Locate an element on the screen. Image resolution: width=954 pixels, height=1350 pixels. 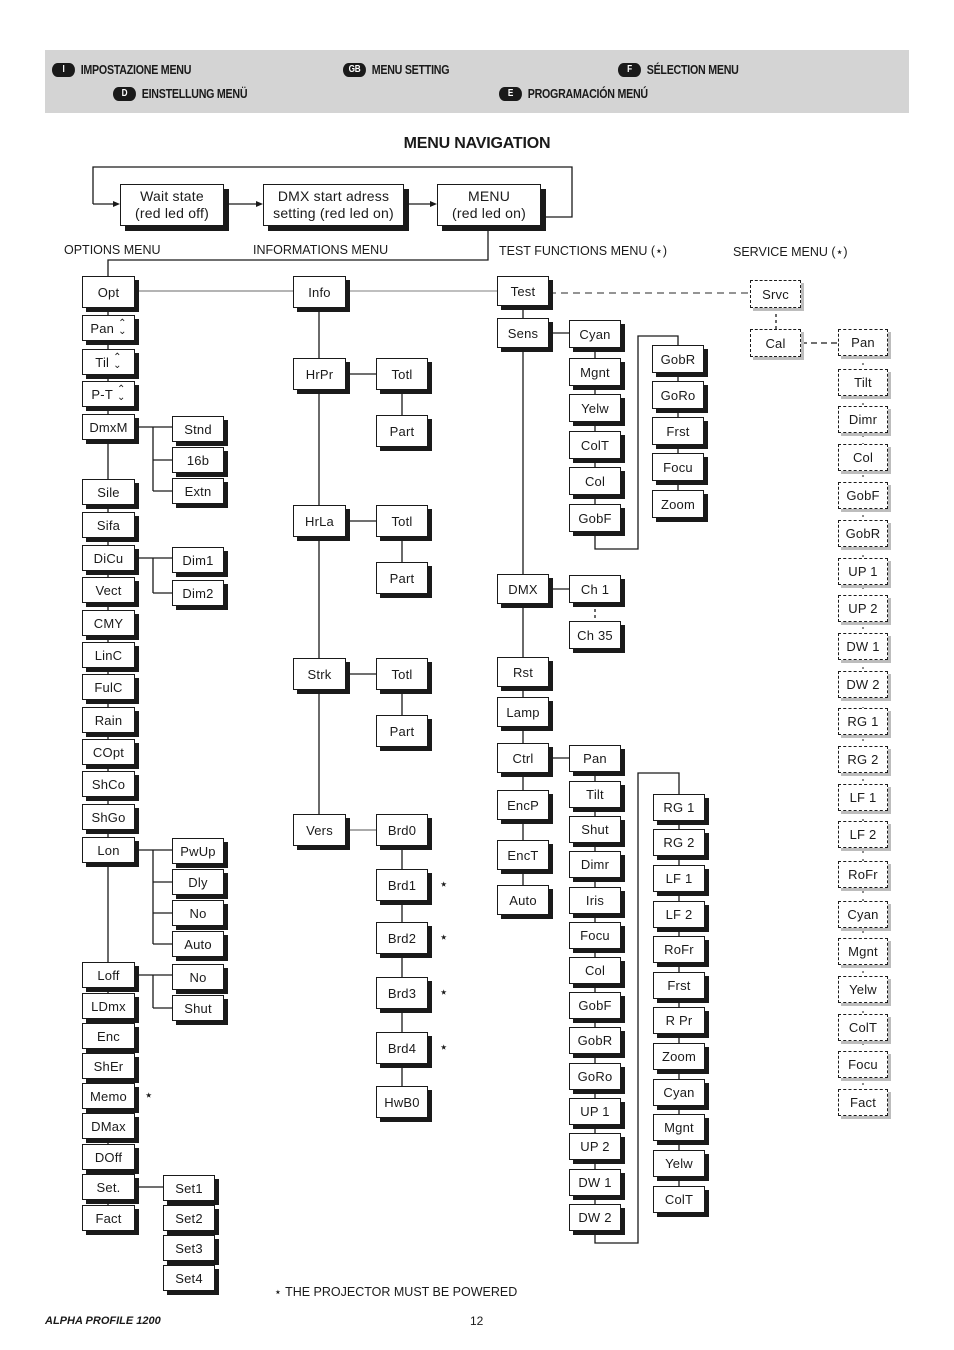
calibration-item-lf-2: LF 2 is located at coordinates (863, 834).